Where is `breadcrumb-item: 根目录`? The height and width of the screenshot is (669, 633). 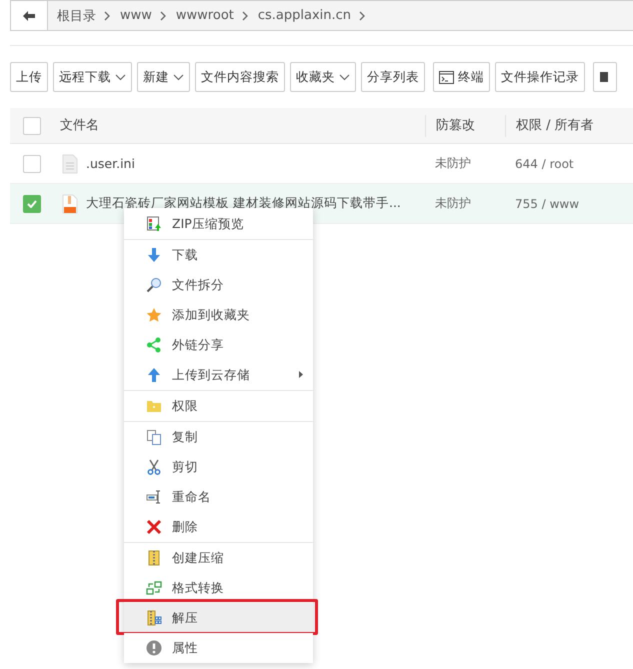
breadcrumb-item: 根目录 is located at coordinates (76, 15).